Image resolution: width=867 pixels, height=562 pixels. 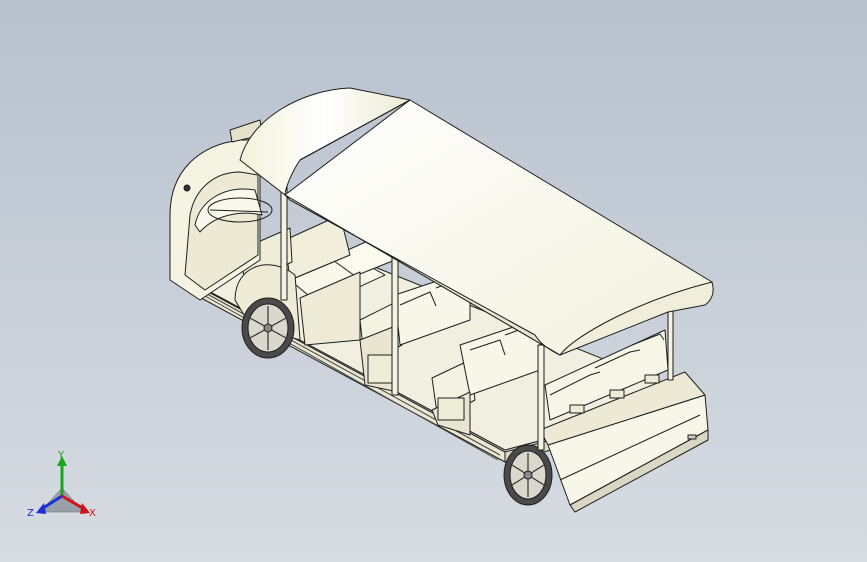 I want to click on rear-wheel, so click(x=528, y=475).